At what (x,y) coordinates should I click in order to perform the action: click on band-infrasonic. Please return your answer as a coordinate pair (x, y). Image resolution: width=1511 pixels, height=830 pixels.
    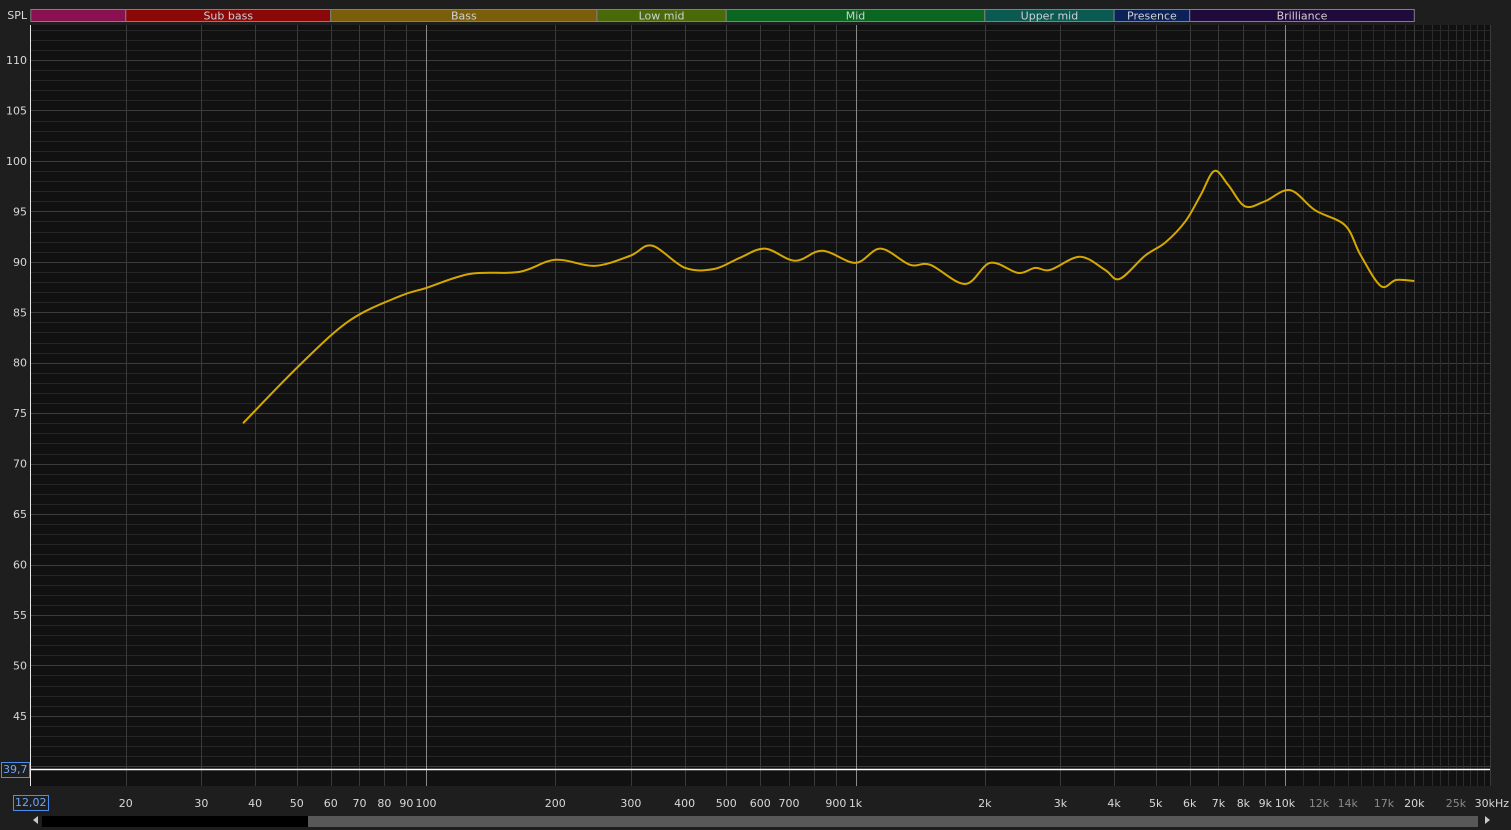
    Looking at the image, I should click on (78, 15).